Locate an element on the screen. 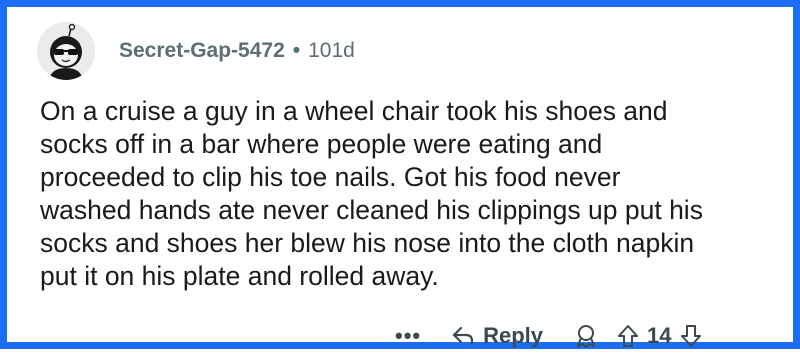 This screenshot has height=353, width=800. avatar is located at coordinates (66, 51).